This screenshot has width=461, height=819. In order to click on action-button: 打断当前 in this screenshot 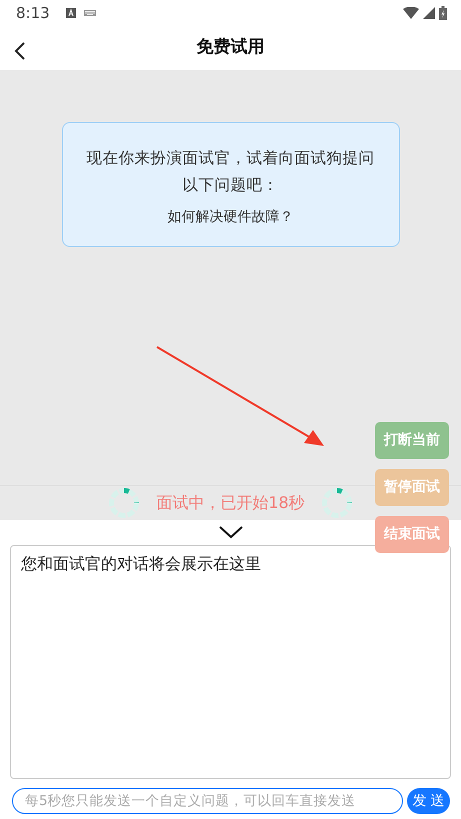, I will do `click(412, 440)`.